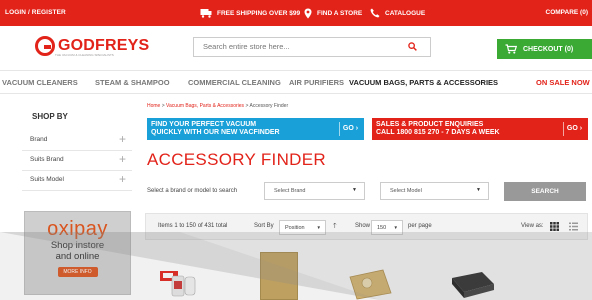  What do you see at coordinates (554, 226) in the screenshot?
I see `grid-view-icon` at bounding box center [554, 226].